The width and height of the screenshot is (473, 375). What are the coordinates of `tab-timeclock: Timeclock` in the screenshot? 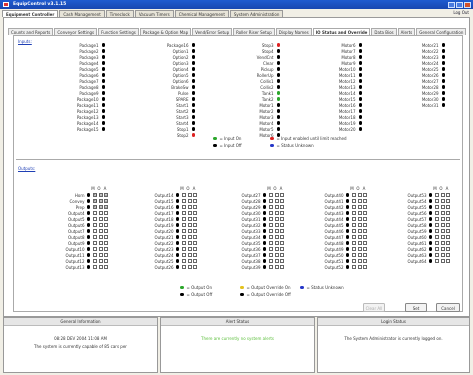 It's located at (119, 13).